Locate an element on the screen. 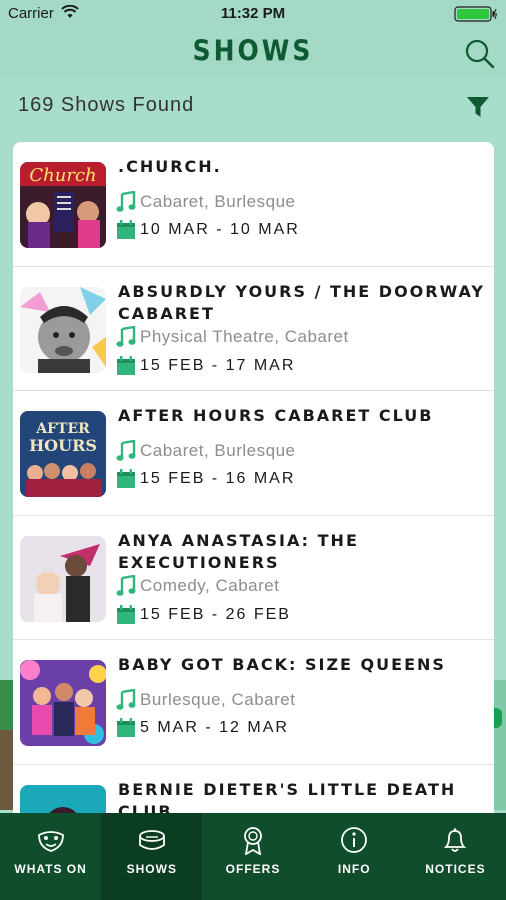 This screenshot has width=506, height=900. tab-offers: OFFERS is located at coordinates (252, 856).